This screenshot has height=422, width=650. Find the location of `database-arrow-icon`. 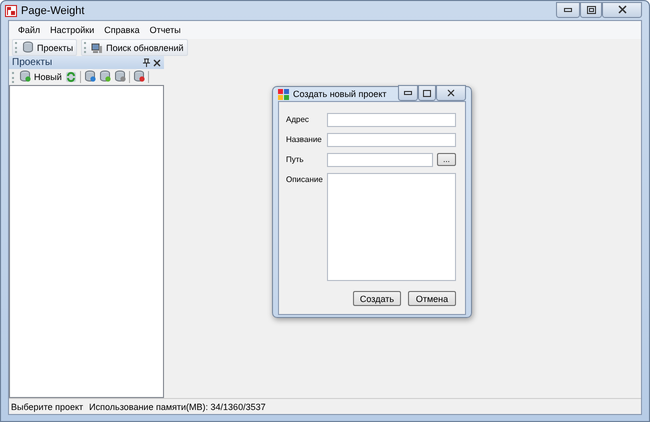

database-arrow-icon is located at coordinates (104, 77).